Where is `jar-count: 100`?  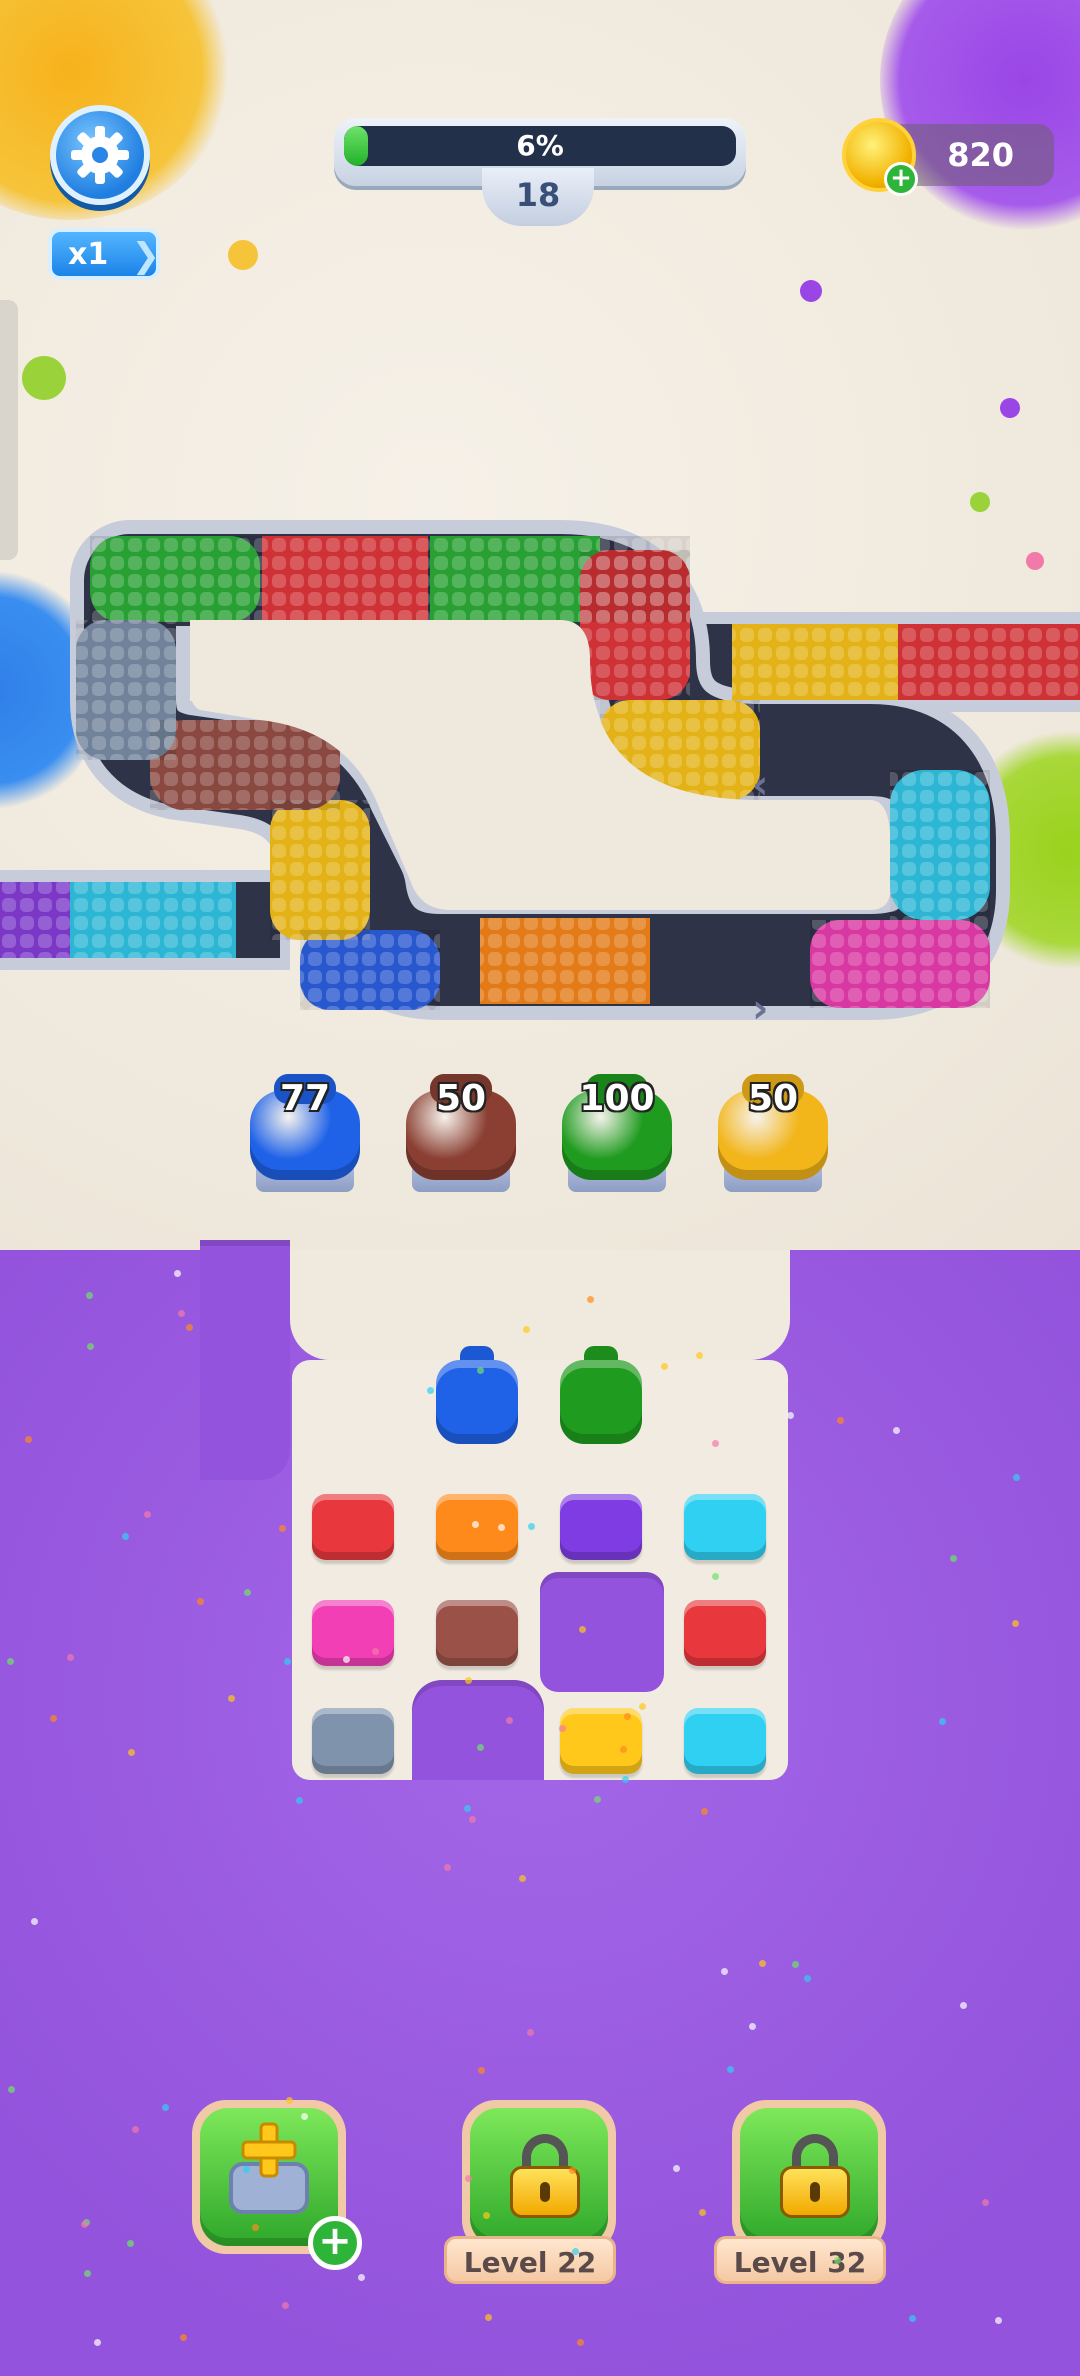
jar-count: 100 is located at coordinates (617, 1098).